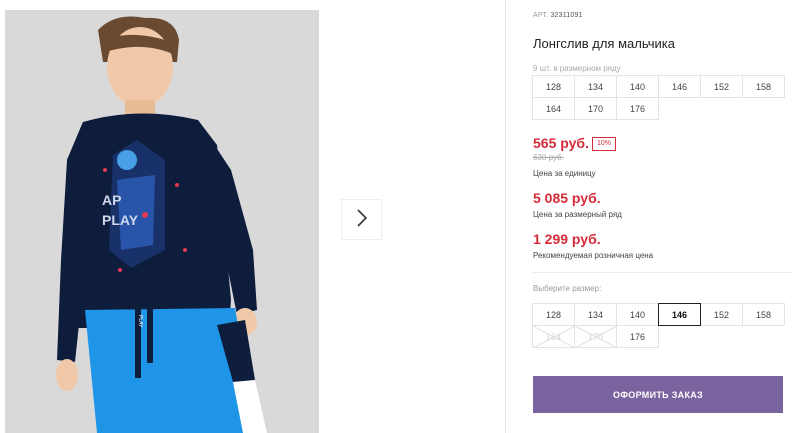 The image size is (800, 433). What do you see at coordinates (595, 314) in the screenshot?
I see `size-option-134: 134` at bounding box center [595, 314].